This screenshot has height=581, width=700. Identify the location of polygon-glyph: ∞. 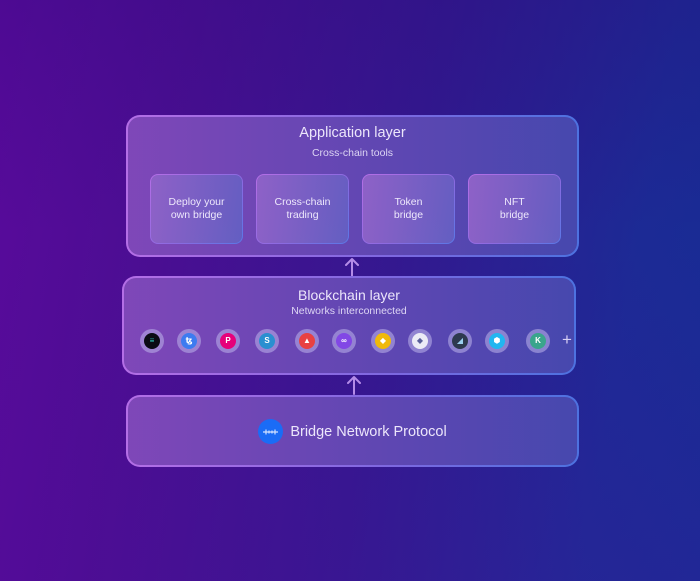
(344, 341).